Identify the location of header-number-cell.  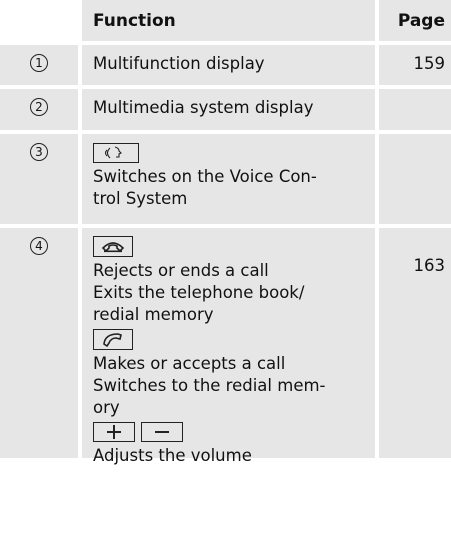
(39, 20).